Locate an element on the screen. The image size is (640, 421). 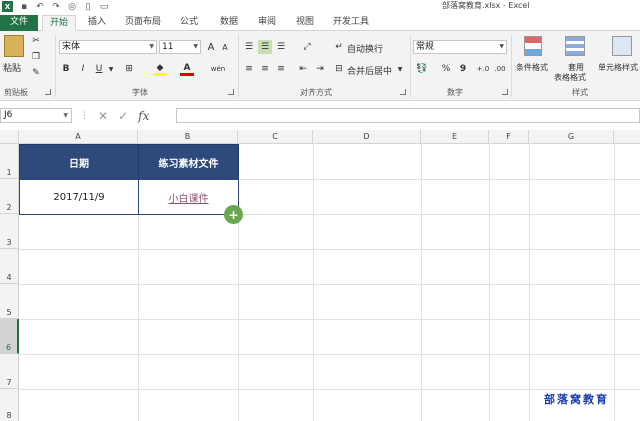
formula-input is located at coordinates (408, 115).